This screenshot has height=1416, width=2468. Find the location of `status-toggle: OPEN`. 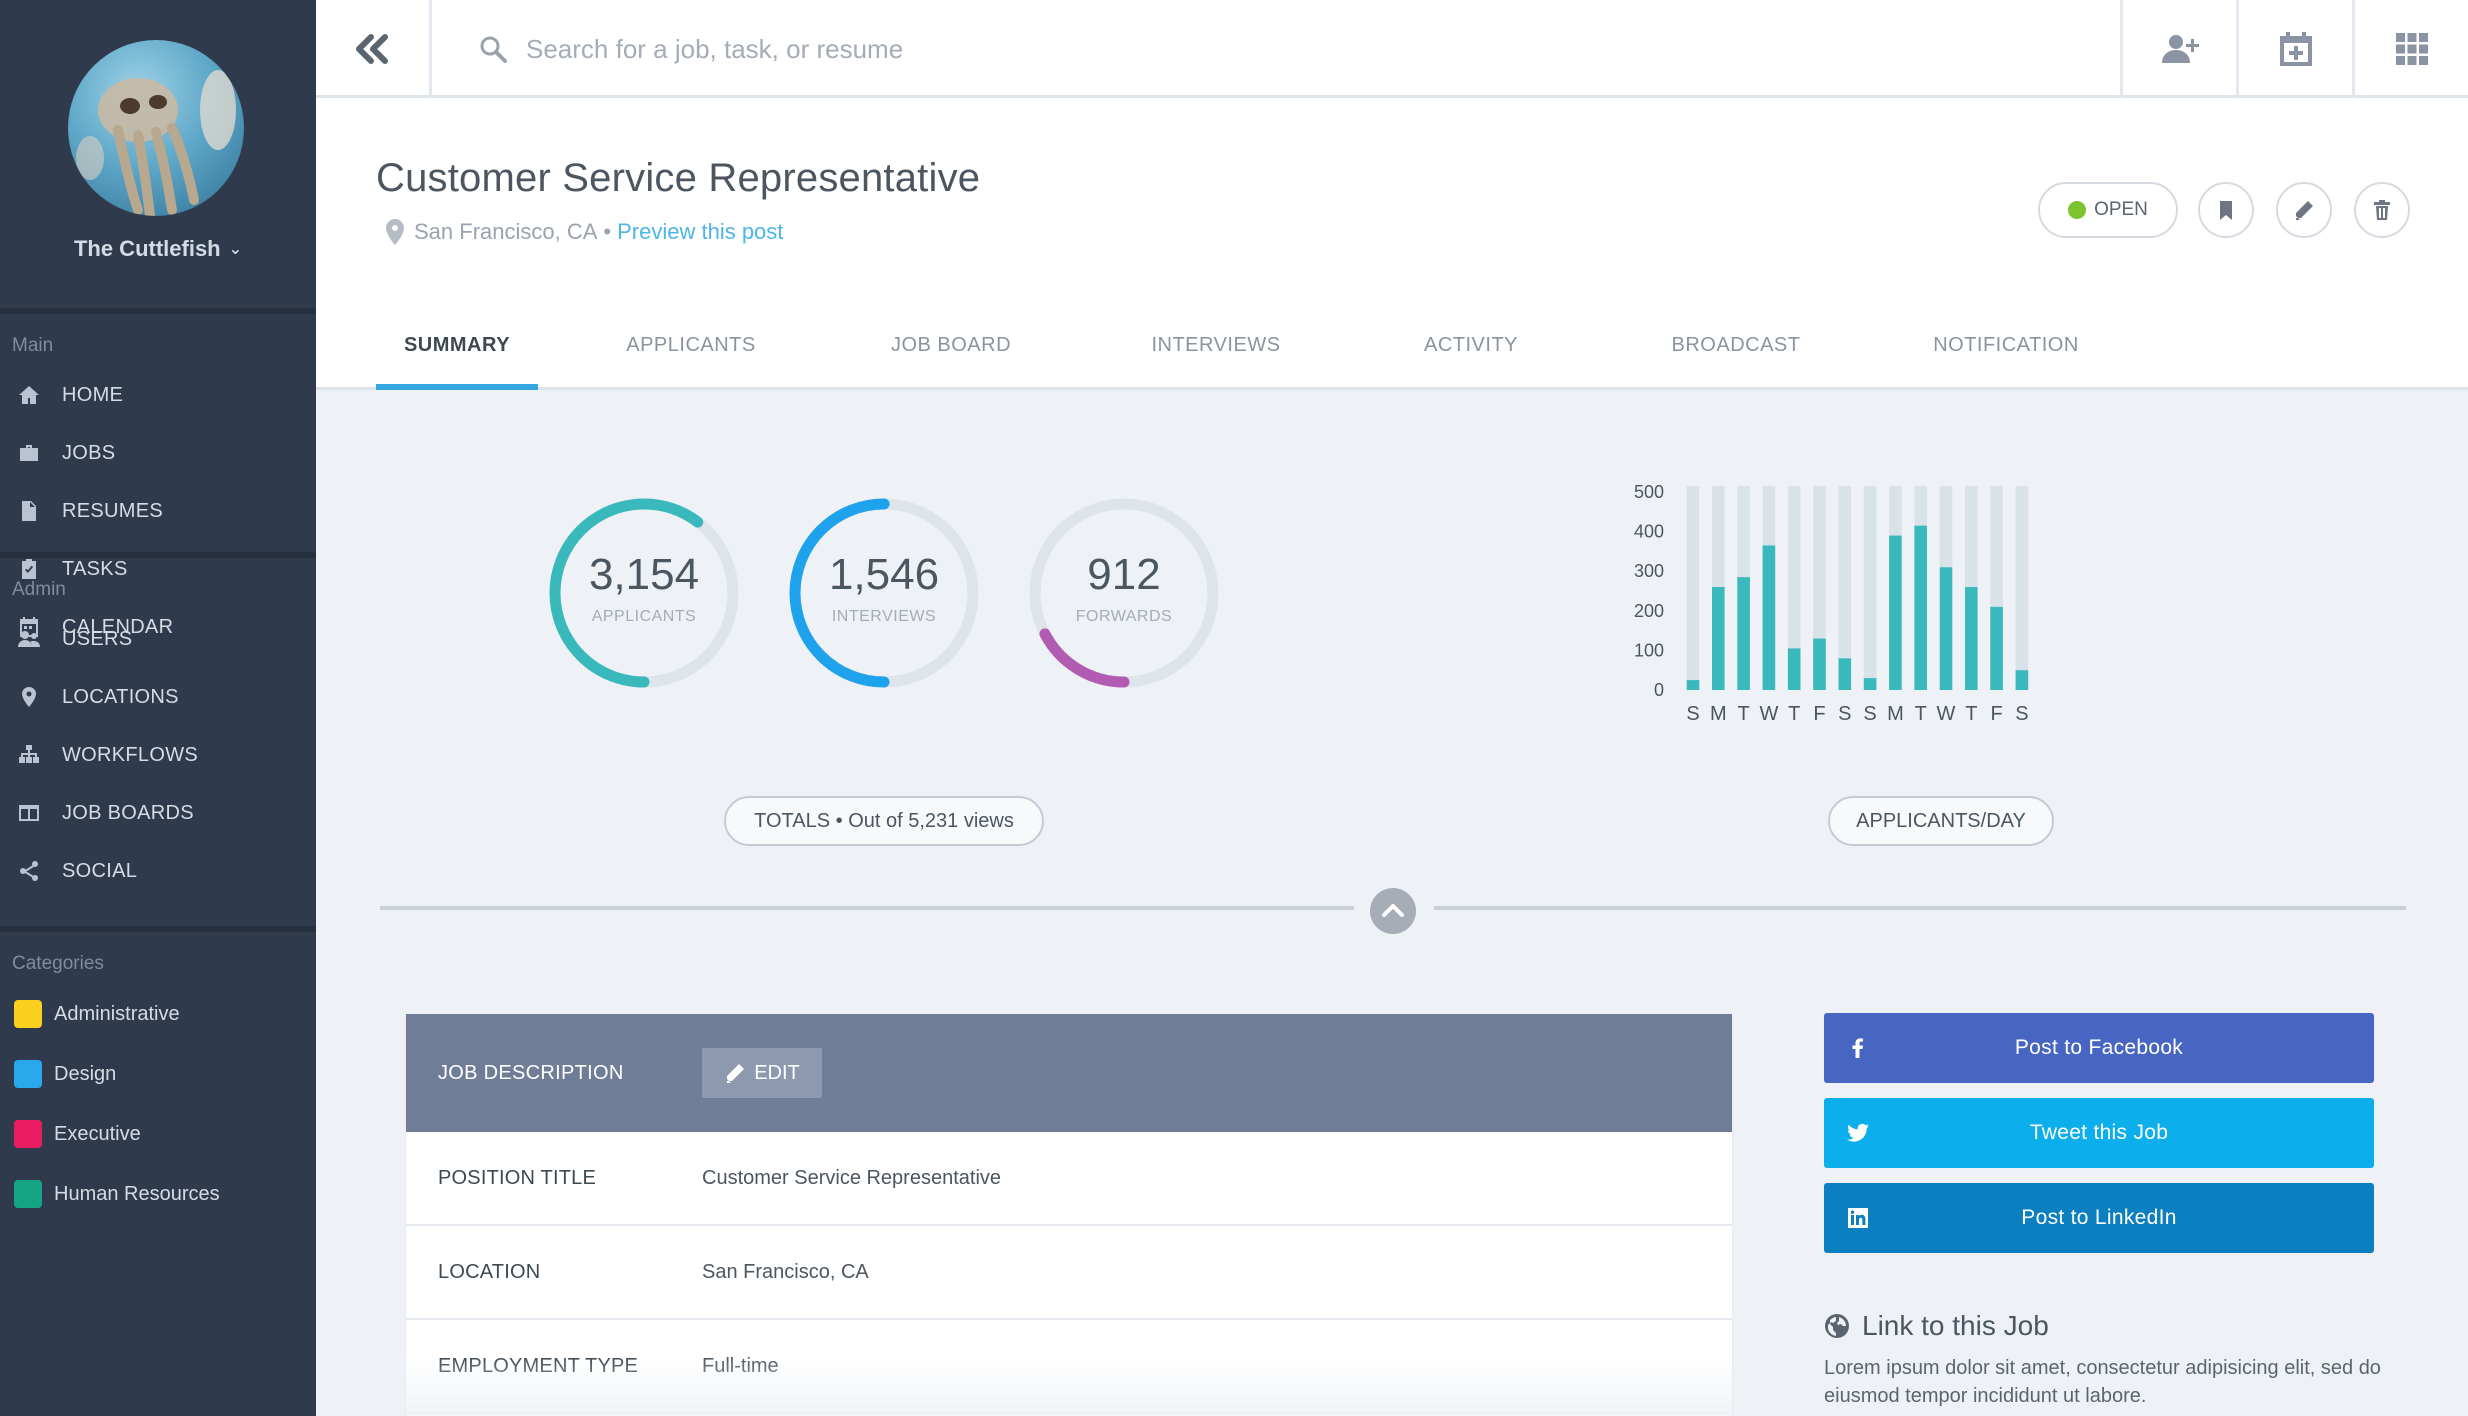

status-toggle: OPEN is located at coordinates (2108, 210).